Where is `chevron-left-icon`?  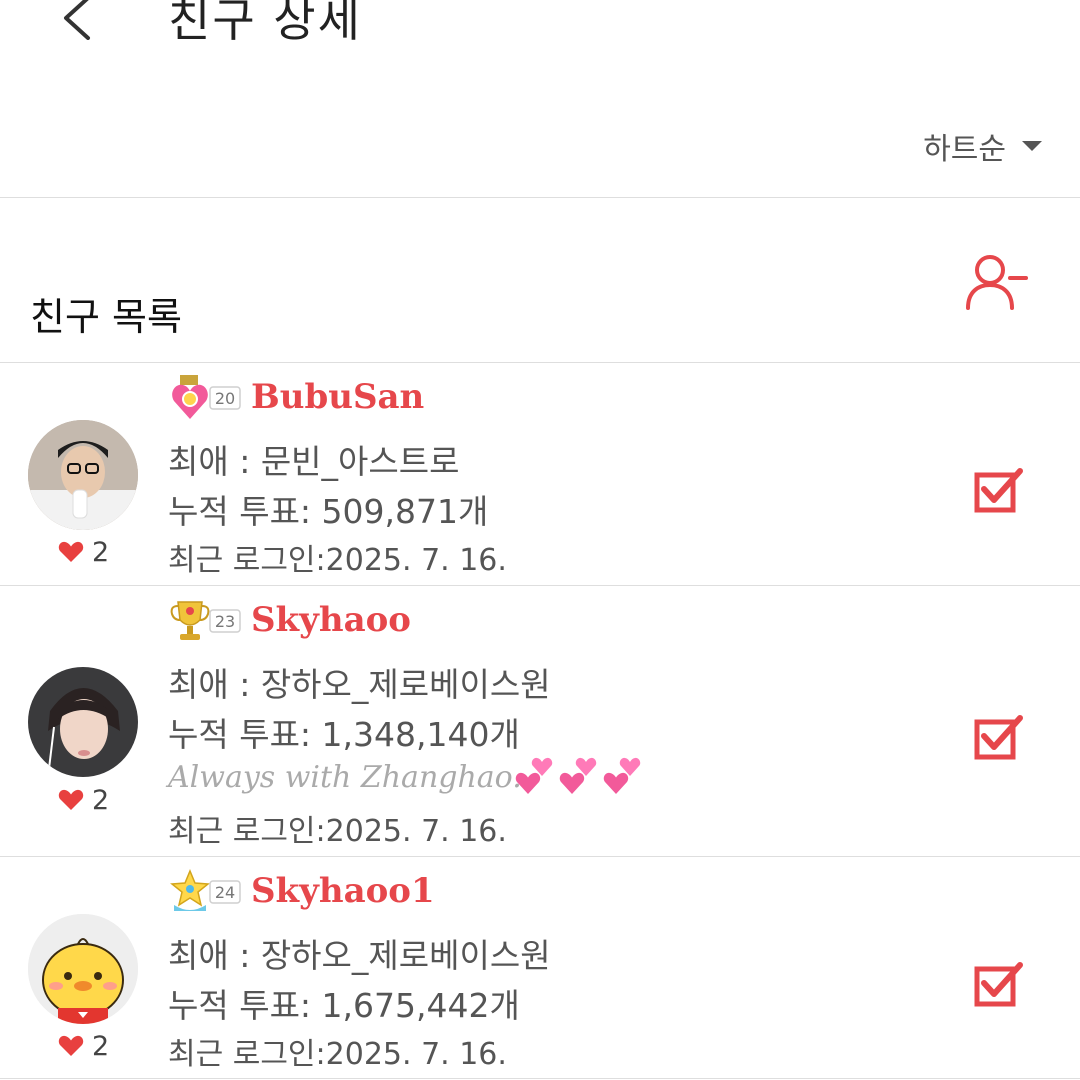 chevron-left-icon is located at coordinates (78, 20).